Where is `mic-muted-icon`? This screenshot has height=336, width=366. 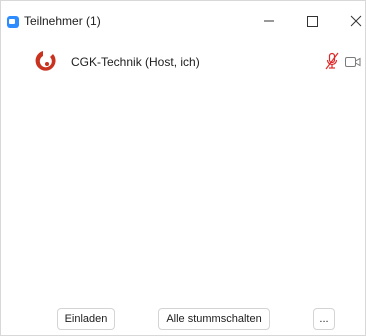 mic-muted-icon is located at coordinates (332, 61).